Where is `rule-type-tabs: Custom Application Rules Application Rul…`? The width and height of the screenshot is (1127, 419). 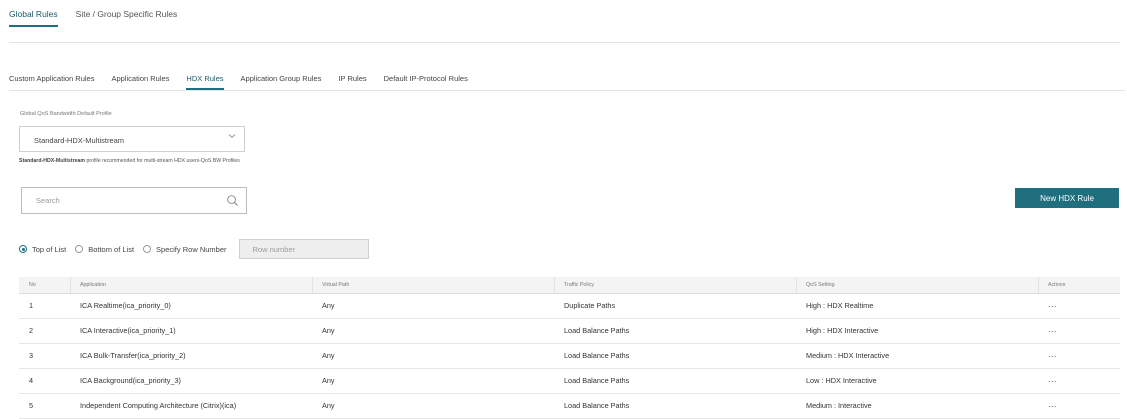
rule-type-tabs: Custom Application Rules Application Rul… is located at coordinates (238, 82).